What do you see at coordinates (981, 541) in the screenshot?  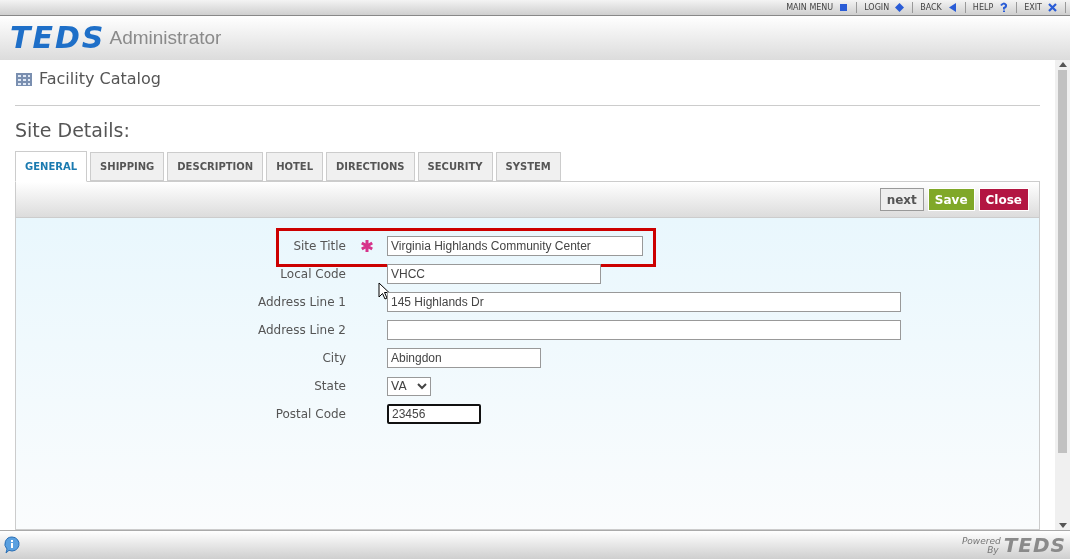 I see `powered-by-text: Powered` at bounding box center [981, 541].